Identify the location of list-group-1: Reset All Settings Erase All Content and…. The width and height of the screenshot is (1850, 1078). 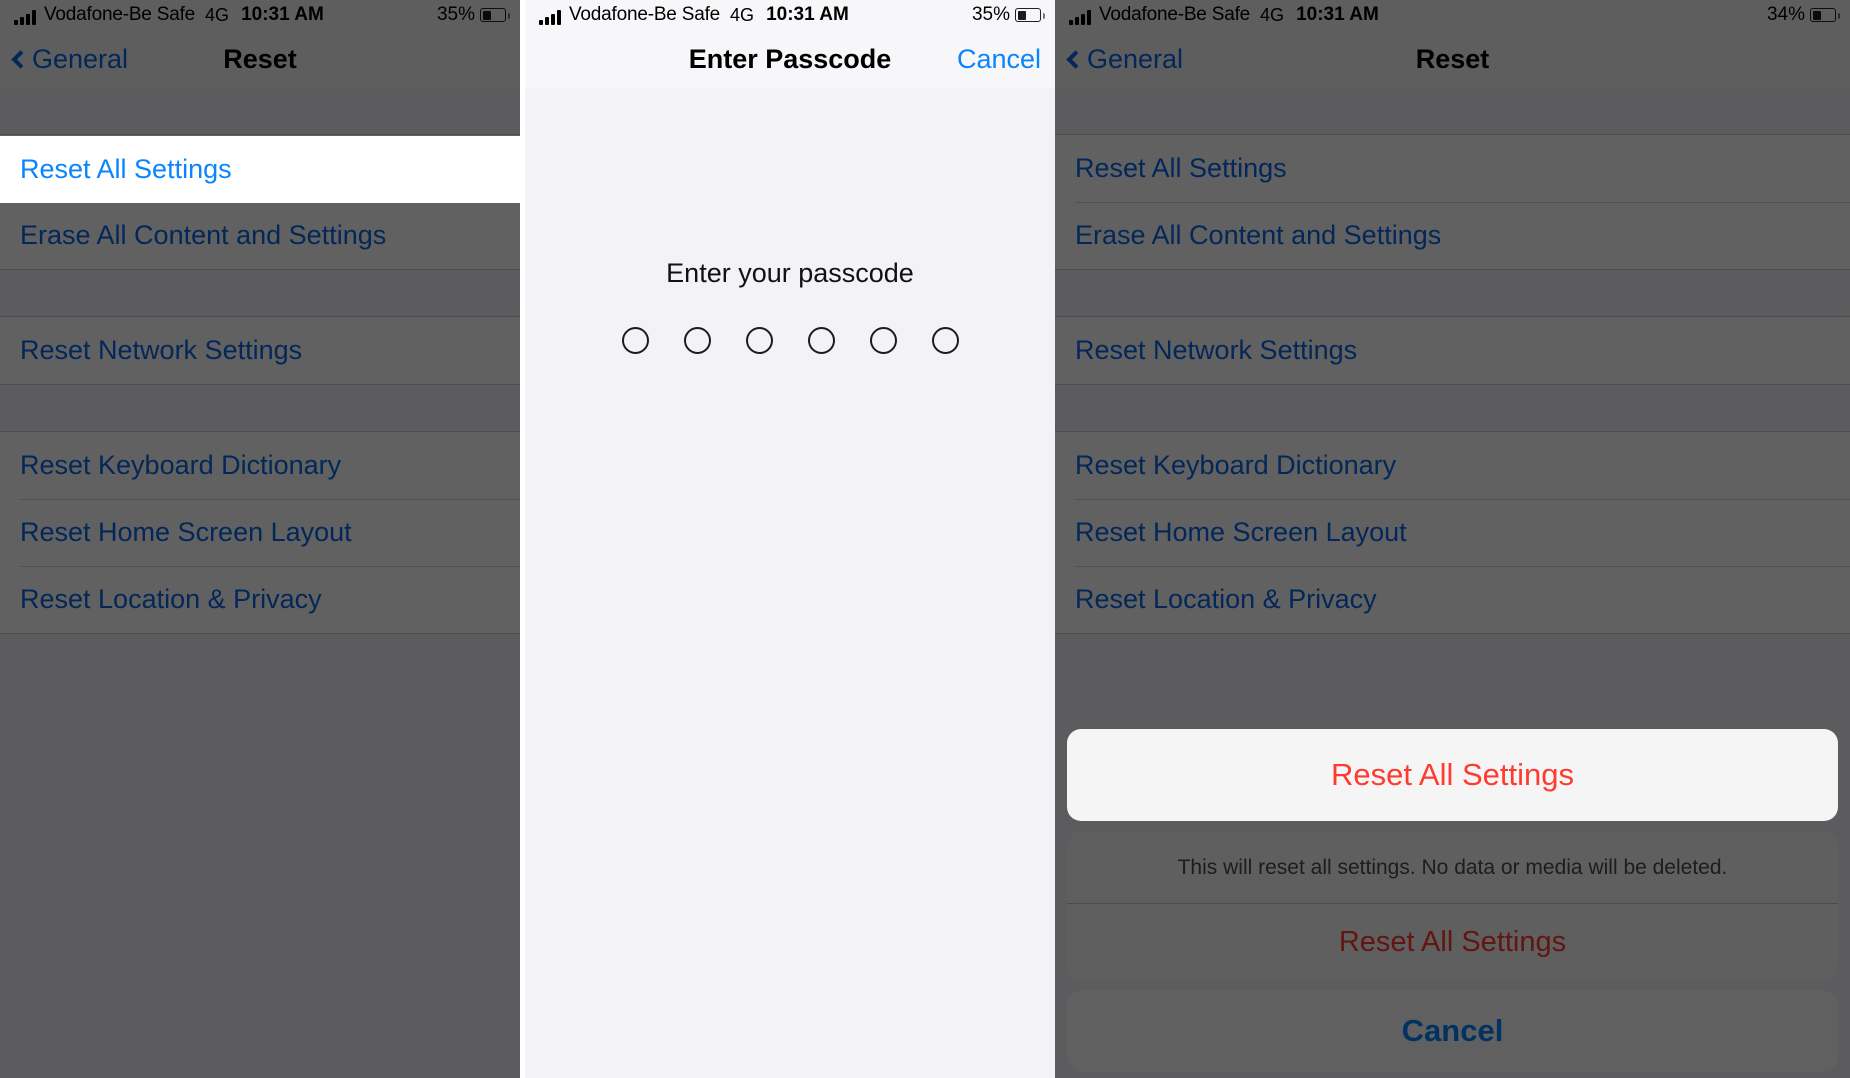
(1452, 202).